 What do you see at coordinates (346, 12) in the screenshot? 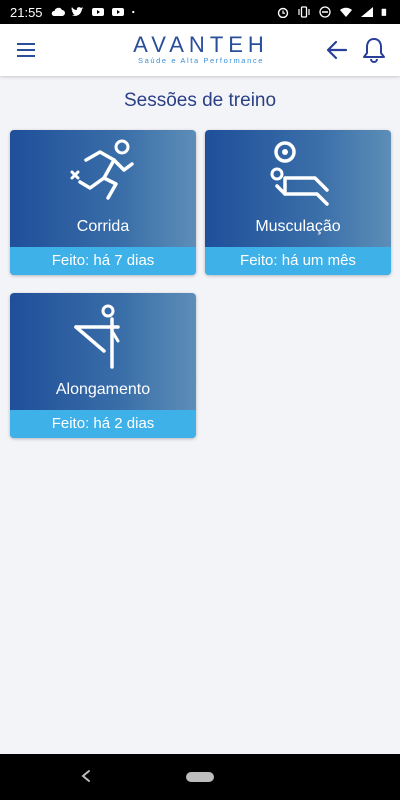
I see `wifi-icon` at bounding box center [346, 12].